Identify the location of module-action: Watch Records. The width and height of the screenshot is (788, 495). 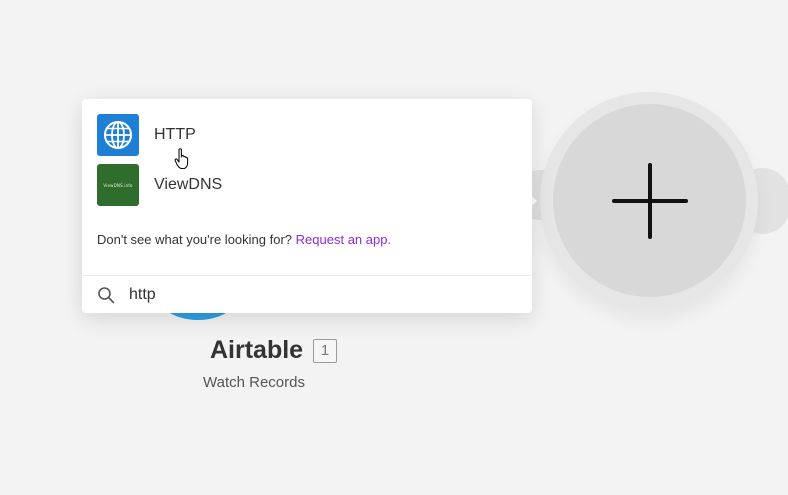
(254, 382).